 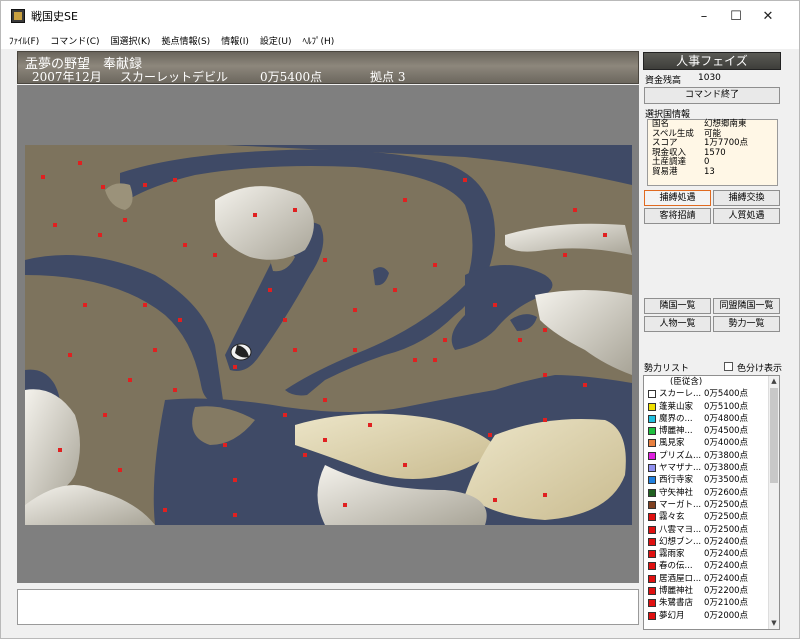 I want to click on invite-guest-general-button: 客将招請, so click(x=677, y=216).